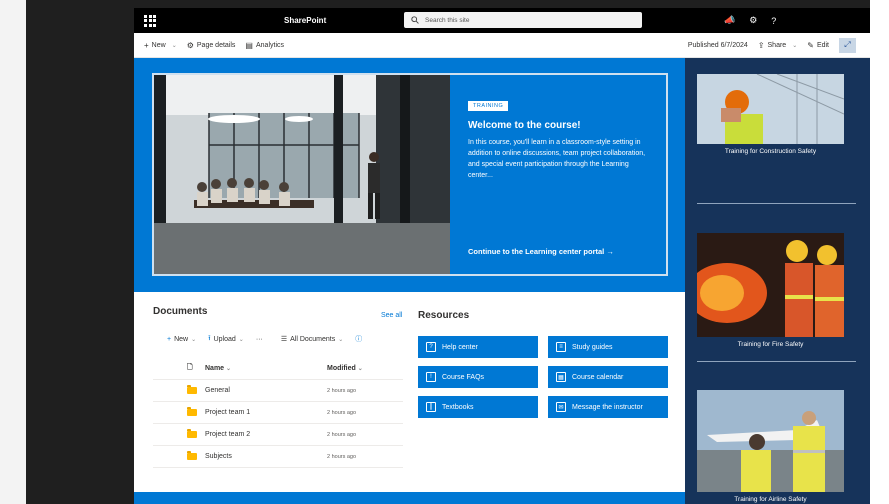 Image resolution: width=889 pixels, height=504 pixels. What do you see at coordinates (266, 434) in the screenshot?
I see `file-name: Project team 2` at bounding box center [266, 434].